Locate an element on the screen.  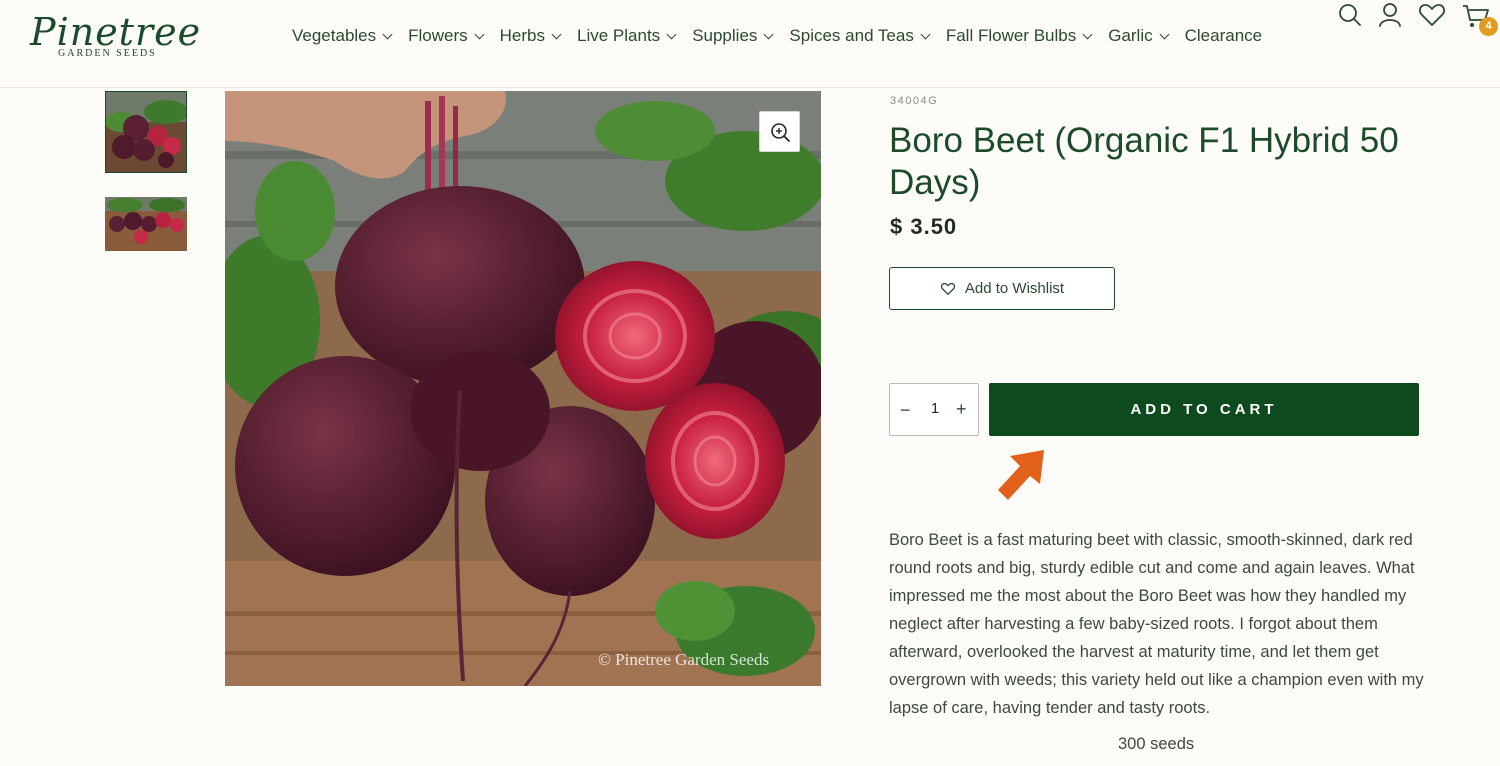
nav-label: Live Plants is located at coordinates (619, 35).